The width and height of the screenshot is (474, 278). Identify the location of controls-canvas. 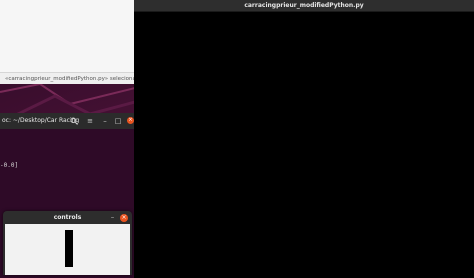
(67, 249).